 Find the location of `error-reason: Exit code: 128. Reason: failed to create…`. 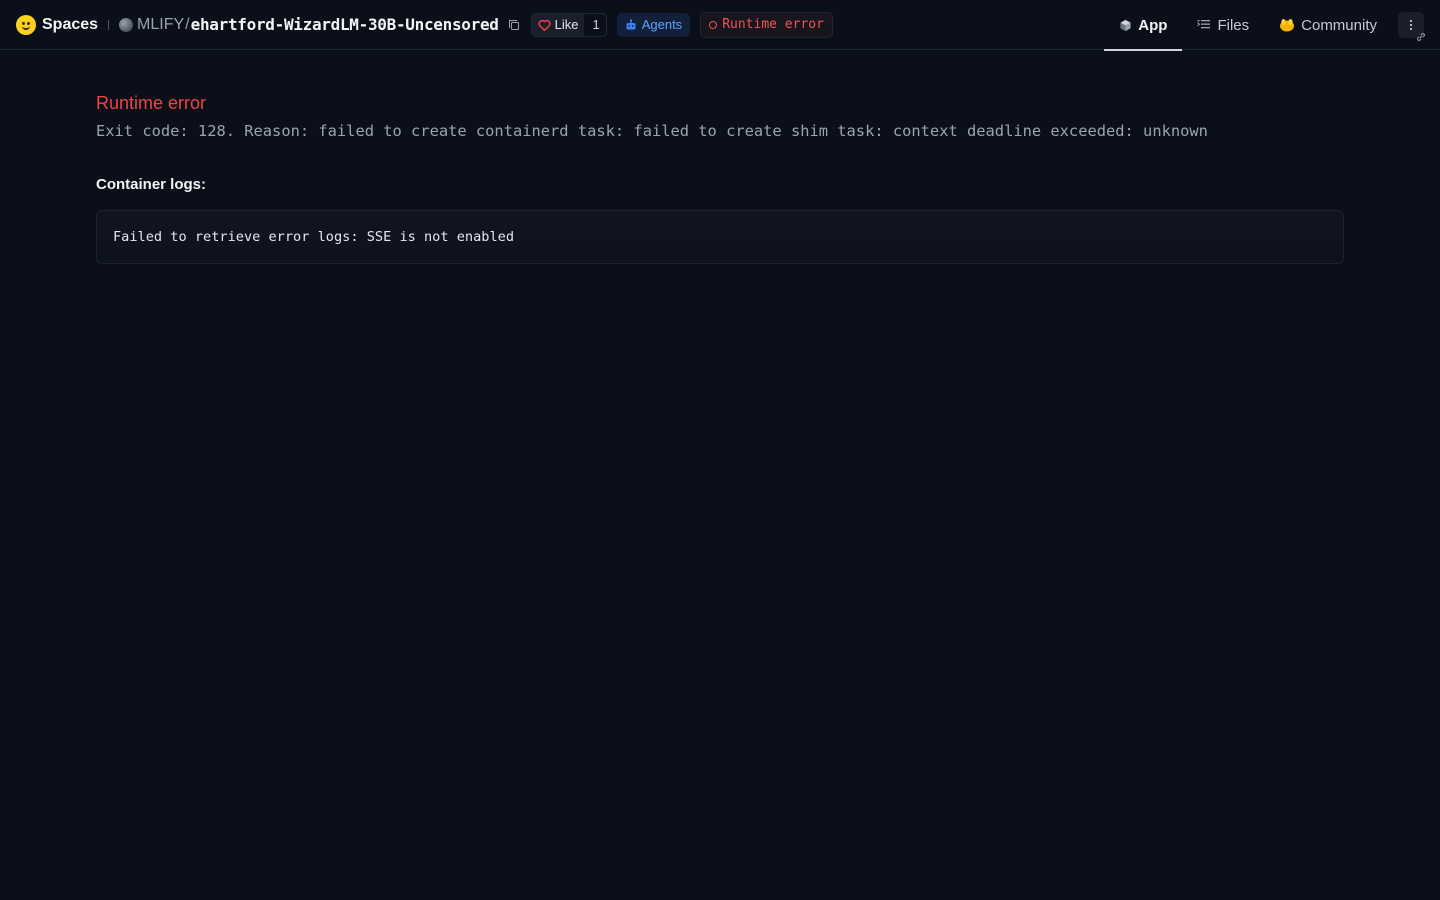

error-reason: Exit code: 128. Reason: failed to create… is located at coordinates (652, 131).